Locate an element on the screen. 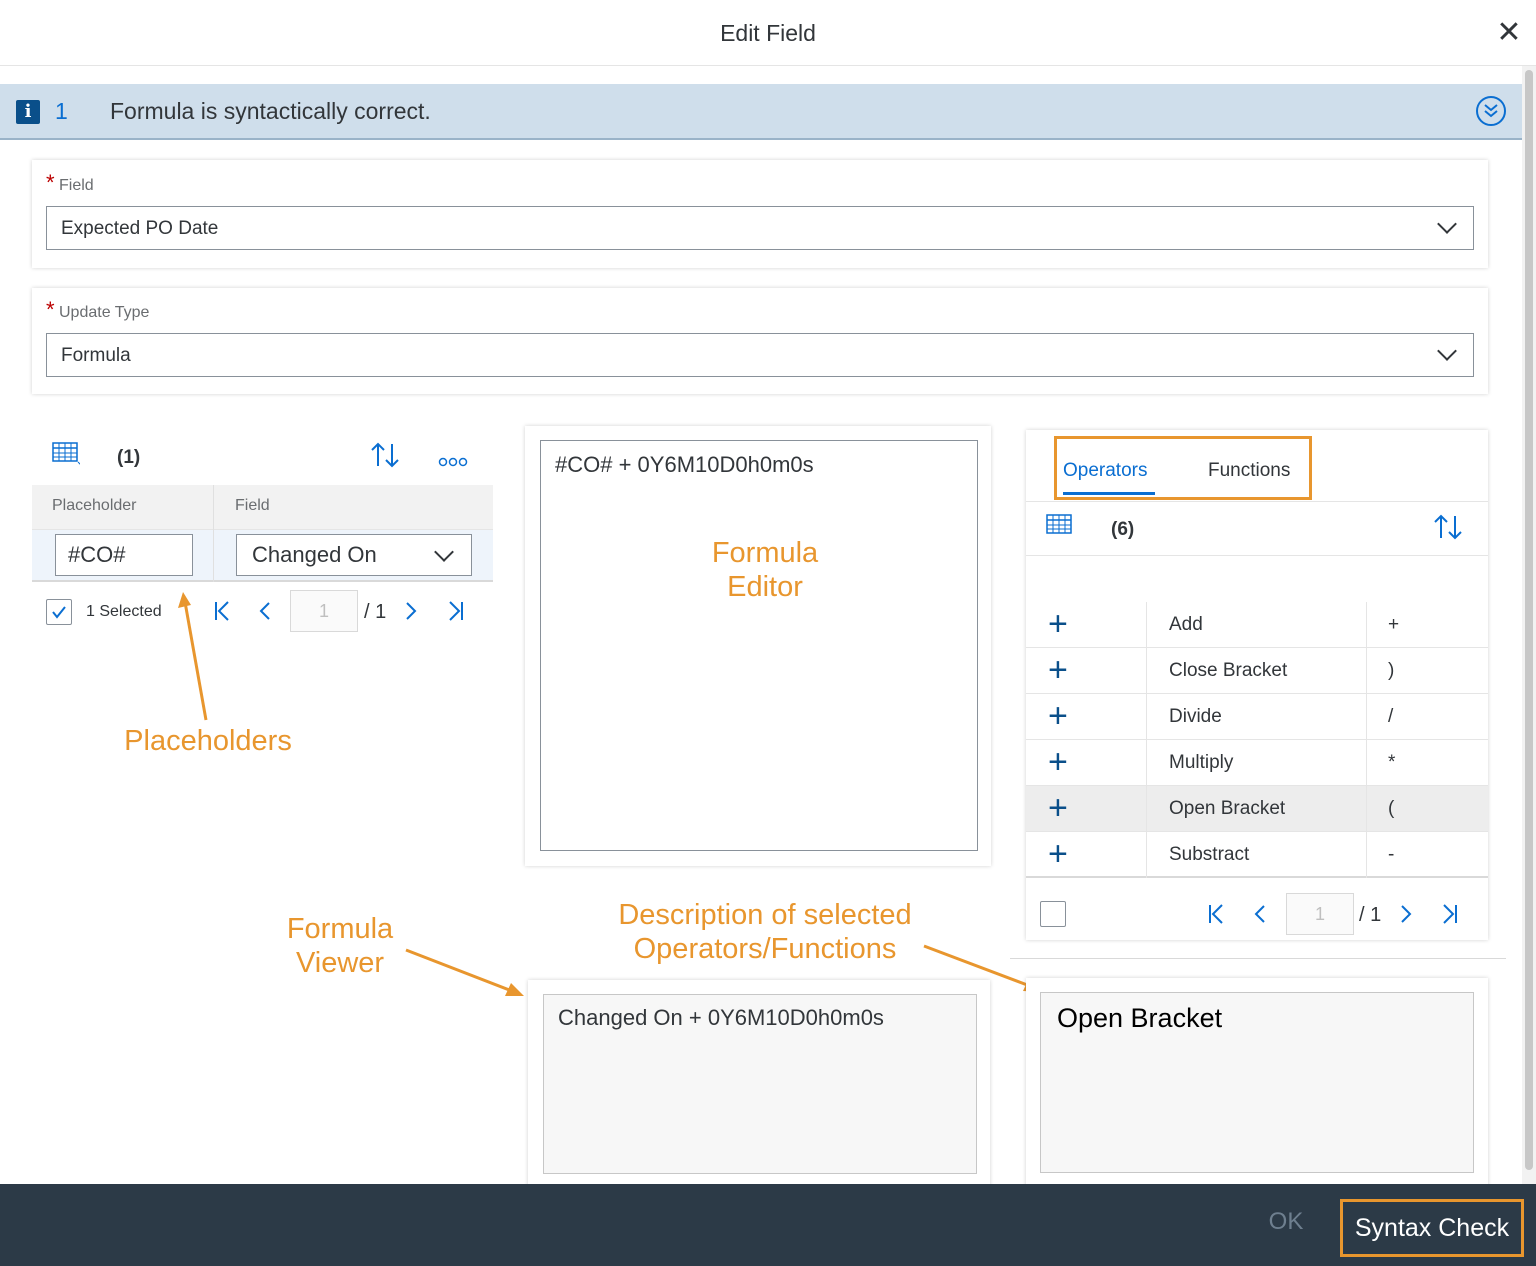 The width and height of the screenshot is (1536, 1266). operator-symbol: + is located at coordinates (1394, 624).